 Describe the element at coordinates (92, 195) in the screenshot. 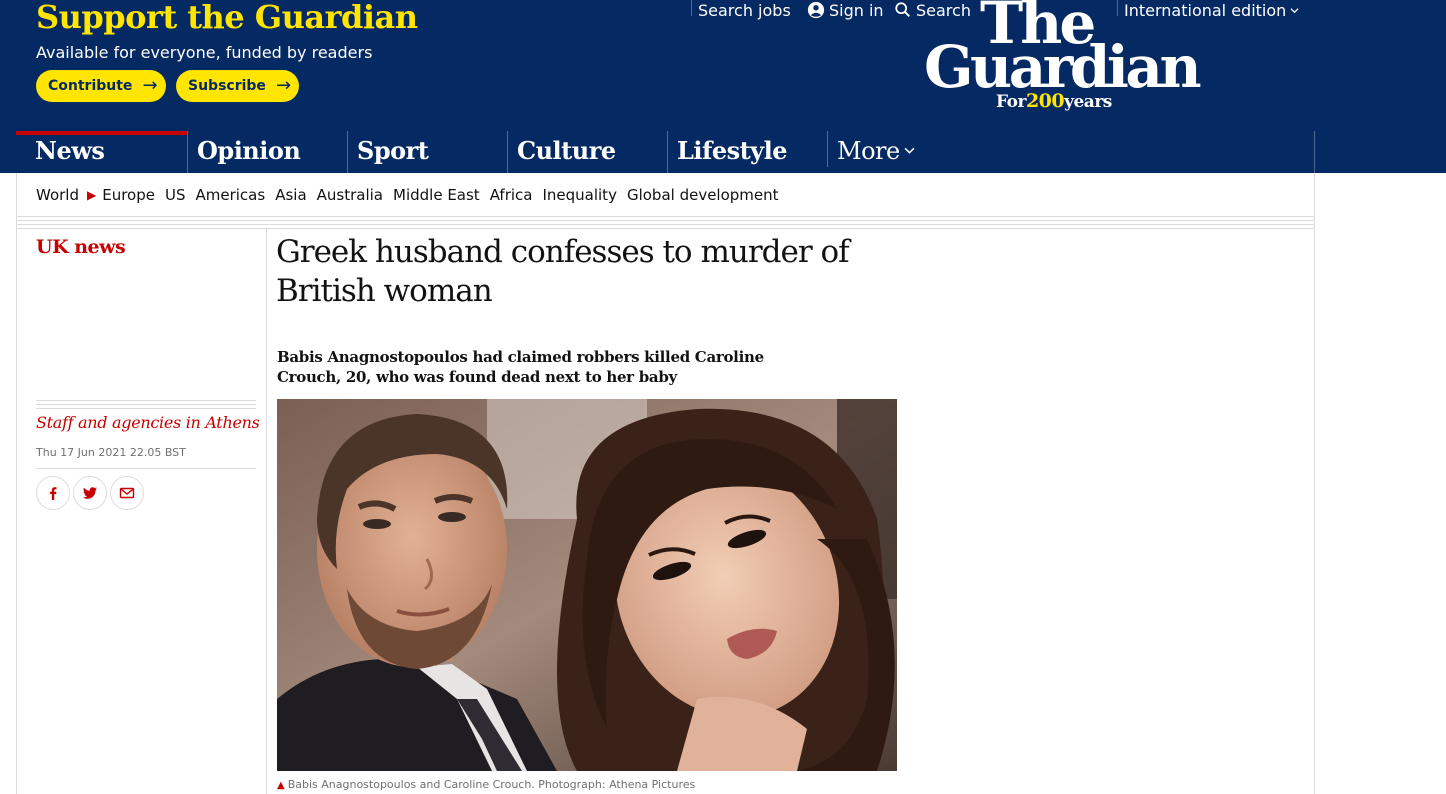

I see `current-section-indicator-icon: ▶` at that location.